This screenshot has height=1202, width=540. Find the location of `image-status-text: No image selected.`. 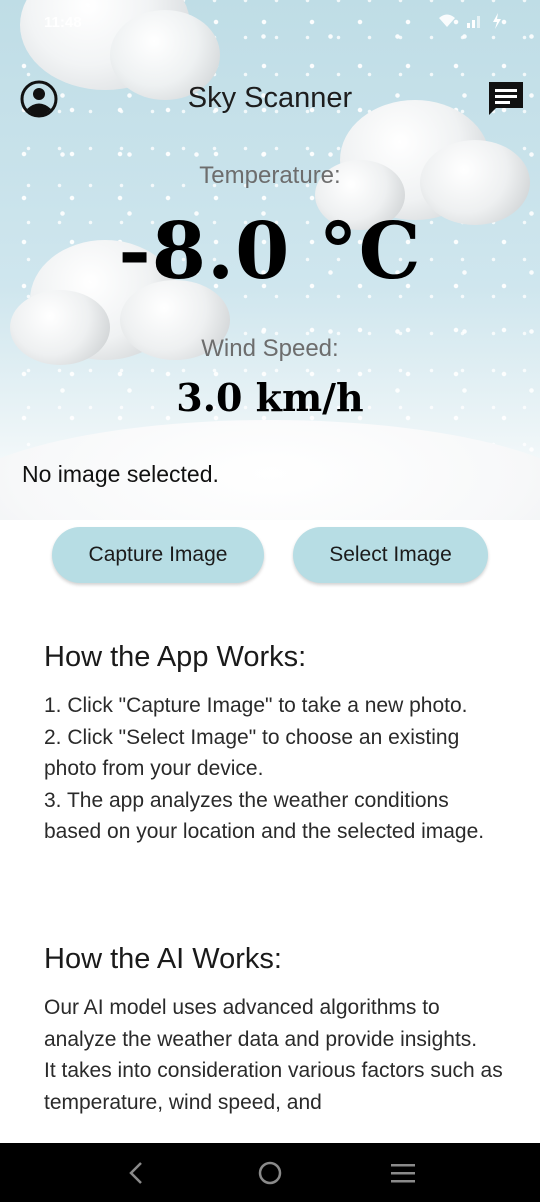

image-status-text: No image selected. is located at coordinates (120, 474).